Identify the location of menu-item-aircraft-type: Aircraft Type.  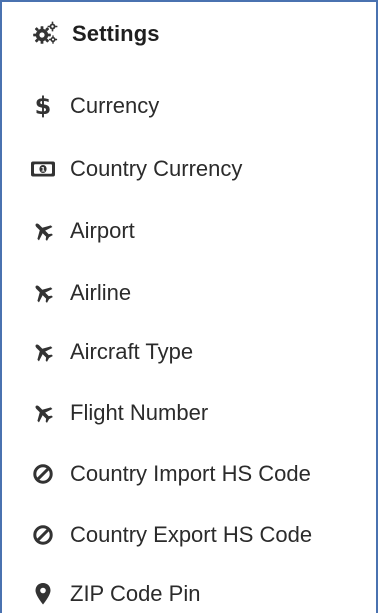
(111, 352).